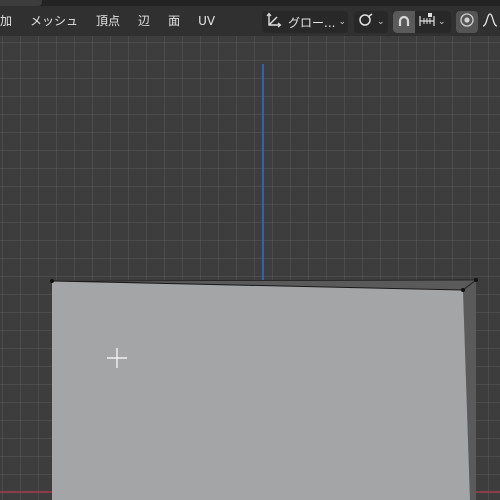 The image size is (500, 500). Describe the element at coordinates (108, 21) in the screenshot. I see `menu-vertex: 頂点` at that location.